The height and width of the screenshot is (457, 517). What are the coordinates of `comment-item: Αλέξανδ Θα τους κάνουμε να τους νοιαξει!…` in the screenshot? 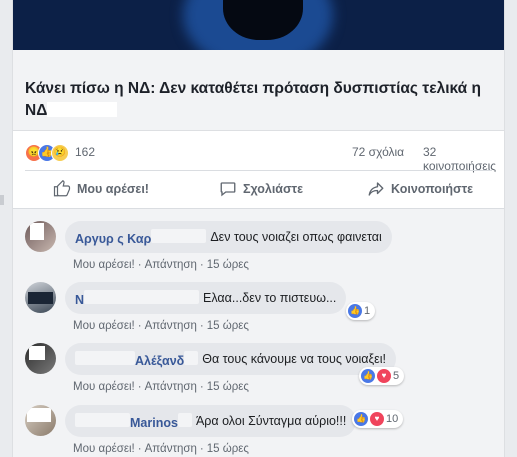 It's located at (258, 373).